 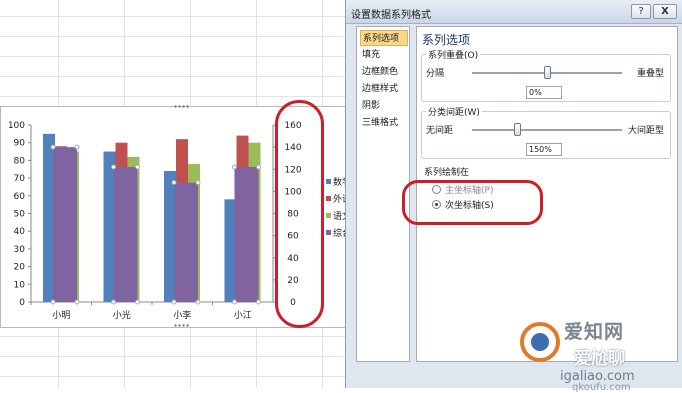 What do you see at coordinates (20, 197) in the screenshot?
I see `left-axis-tick-label: 60` at bounding box center [20, 197].